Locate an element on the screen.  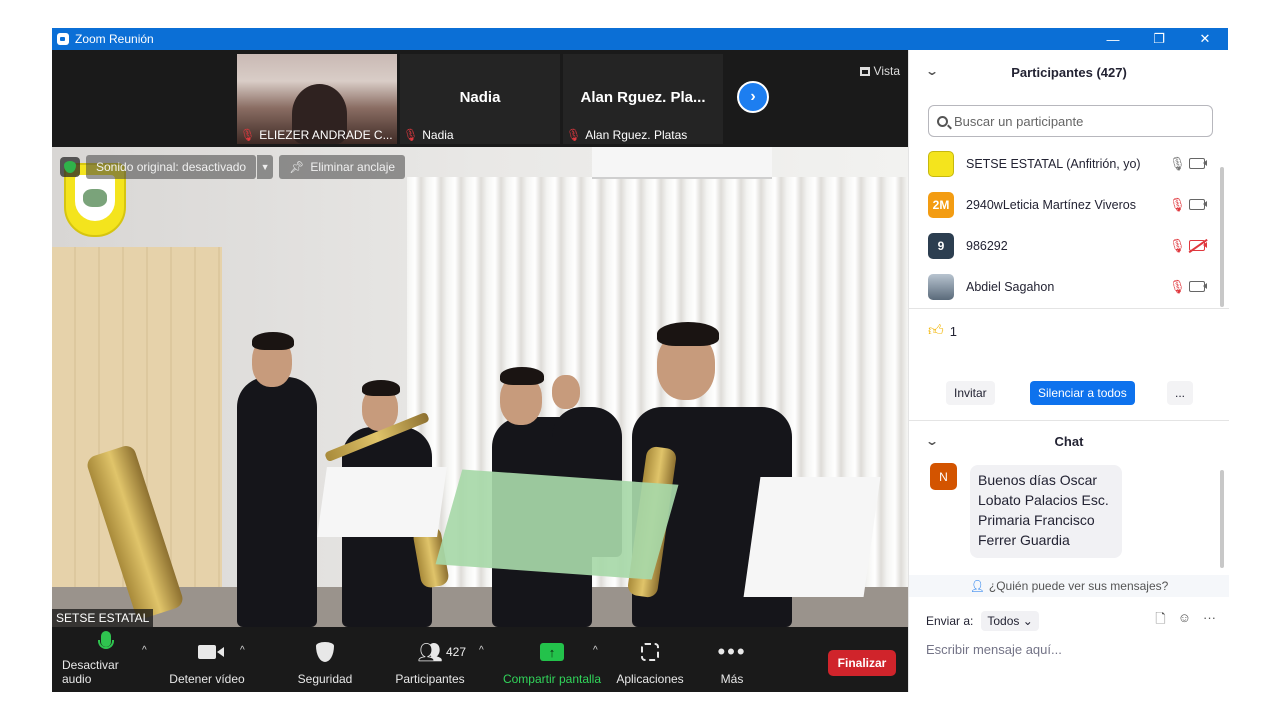
more-dots-icon: ··· is located at coordinates (1209, 621).